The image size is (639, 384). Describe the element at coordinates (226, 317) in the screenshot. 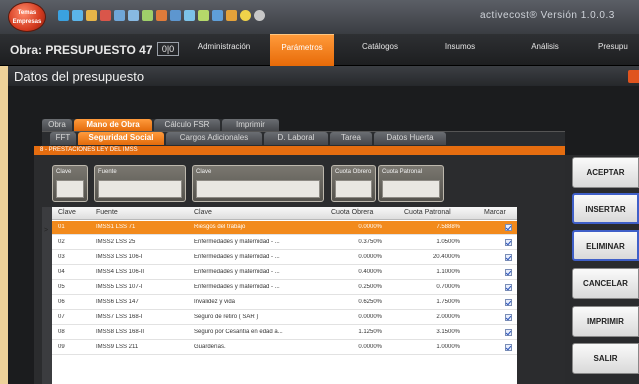

I see `cell-concepto: Seguro de retiro ( SAR )` at that location.